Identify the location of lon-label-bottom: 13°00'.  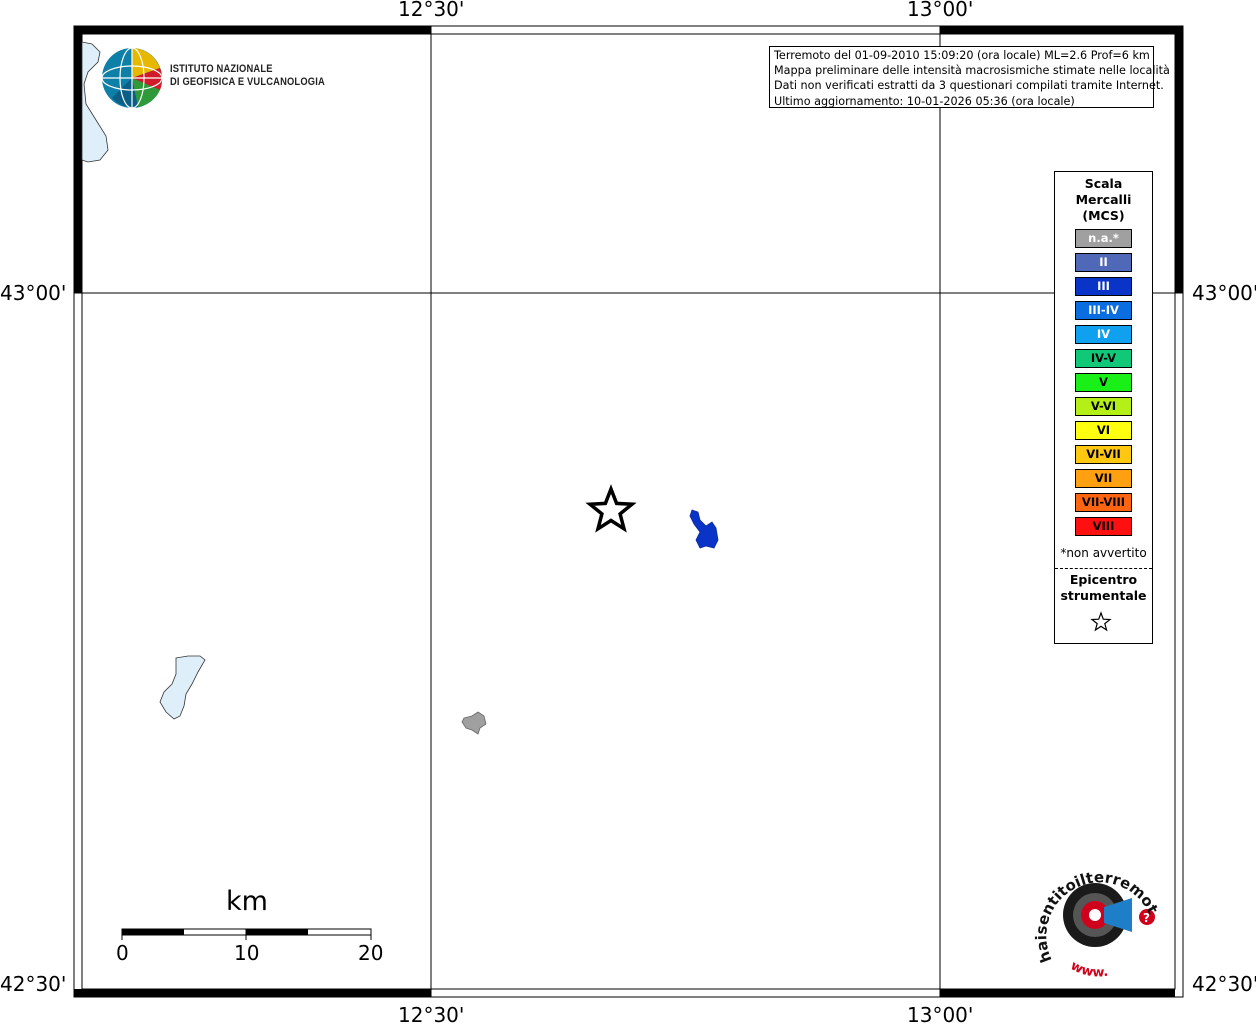
(940, 1015).